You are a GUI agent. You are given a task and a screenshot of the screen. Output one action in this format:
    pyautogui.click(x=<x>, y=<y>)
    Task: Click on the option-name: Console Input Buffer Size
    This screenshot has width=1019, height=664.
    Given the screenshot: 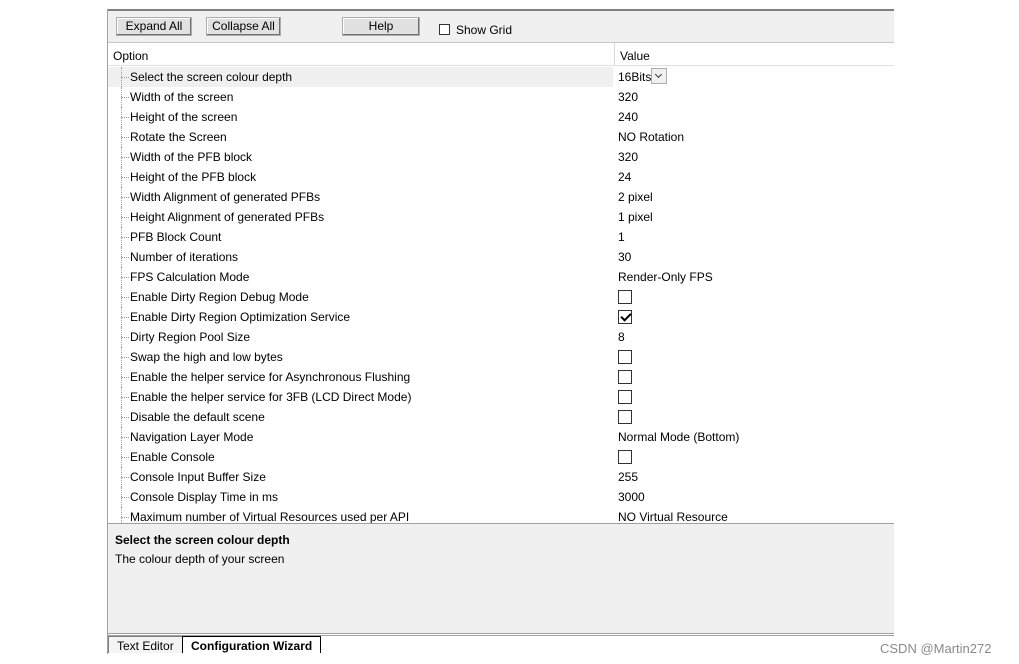 What is the action you would take?
    pyautogui.click(x=198, y=477)
    